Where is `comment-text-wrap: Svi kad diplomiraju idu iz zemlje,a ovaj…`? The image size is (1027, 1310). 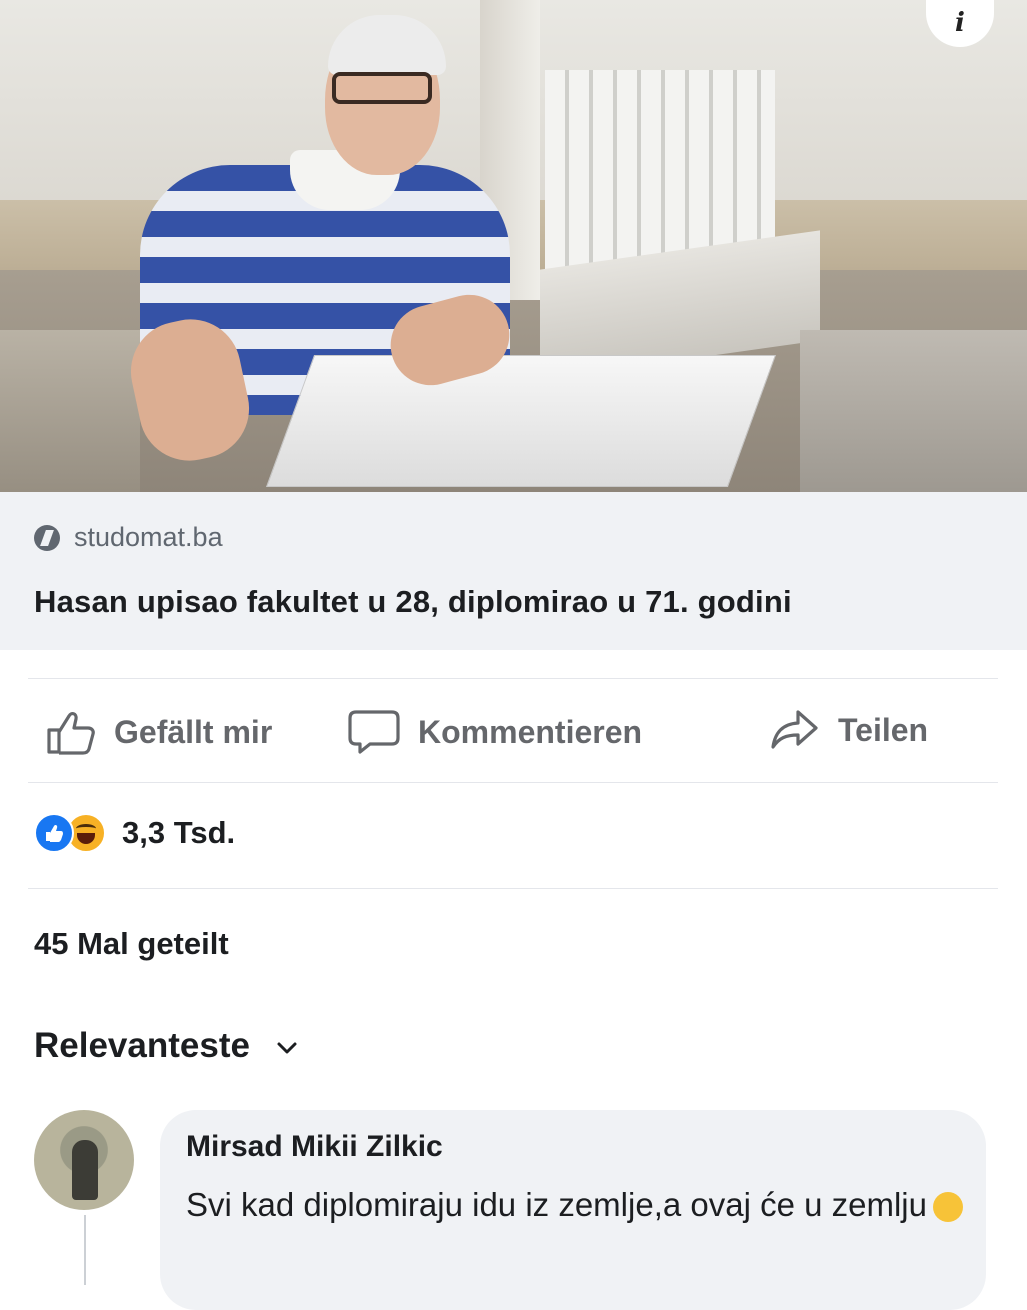
comment-text-wrap: Svi kad diplomiraju idu iz zemlje,a ovaj… is located at coordinates (581, 1205).